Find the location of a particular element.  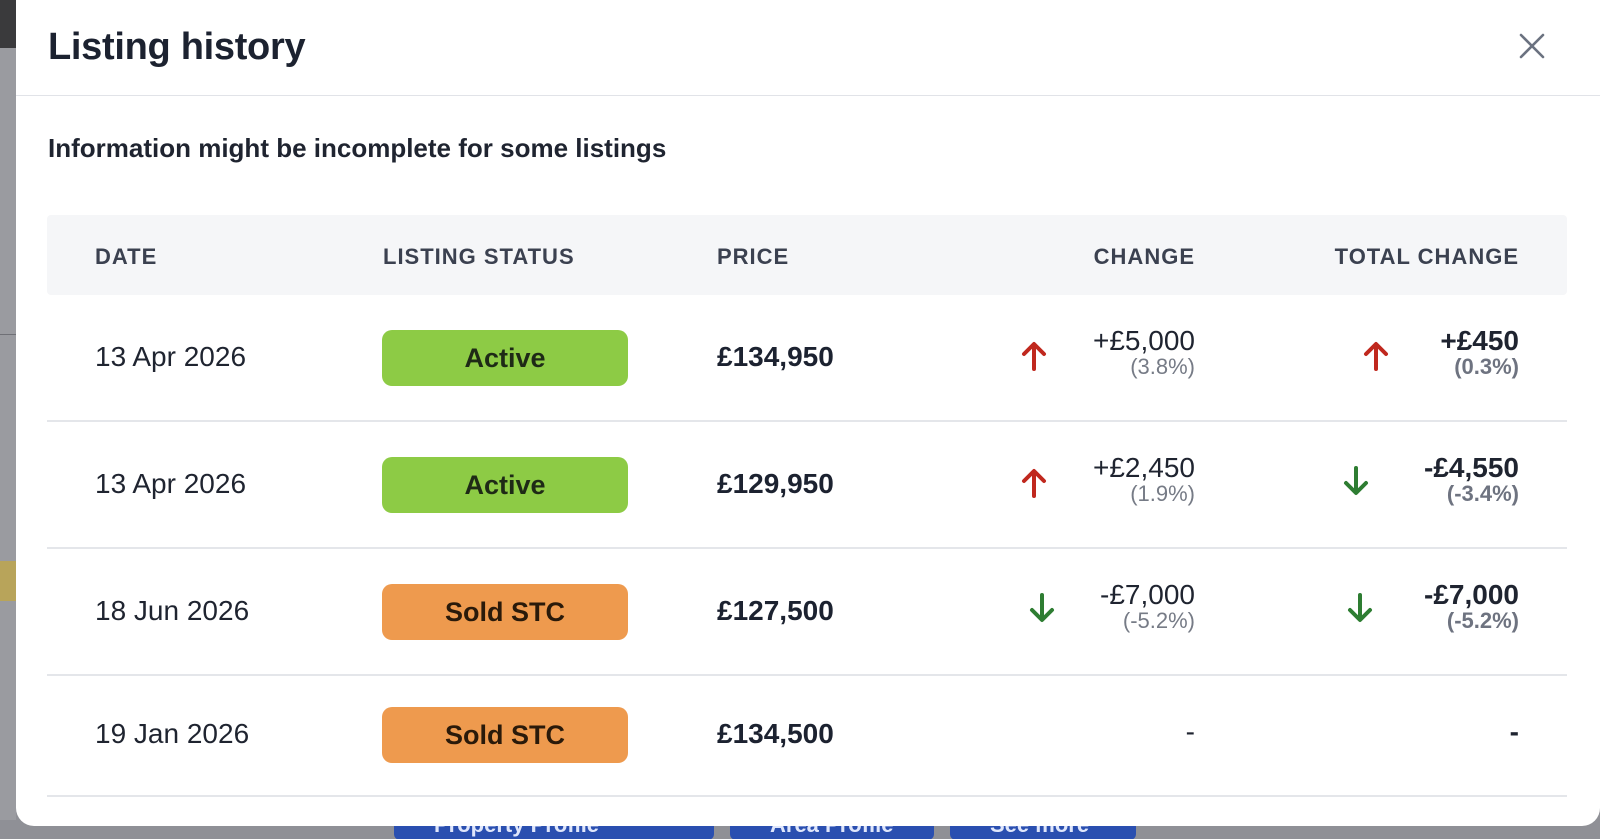

change-cell: -£7,000 (-5.2%) is located at coordinates (1147, 607).